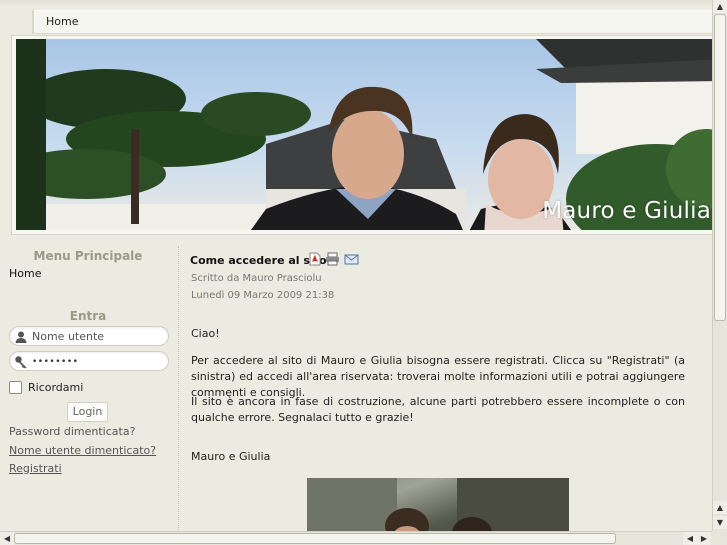 Image resolution: width=727 pixels, height=545 pixels. What do you see at coordinates (719, 538) in the screenshot?
I see `scrollbar-corner` at bounding box center [719, 538].